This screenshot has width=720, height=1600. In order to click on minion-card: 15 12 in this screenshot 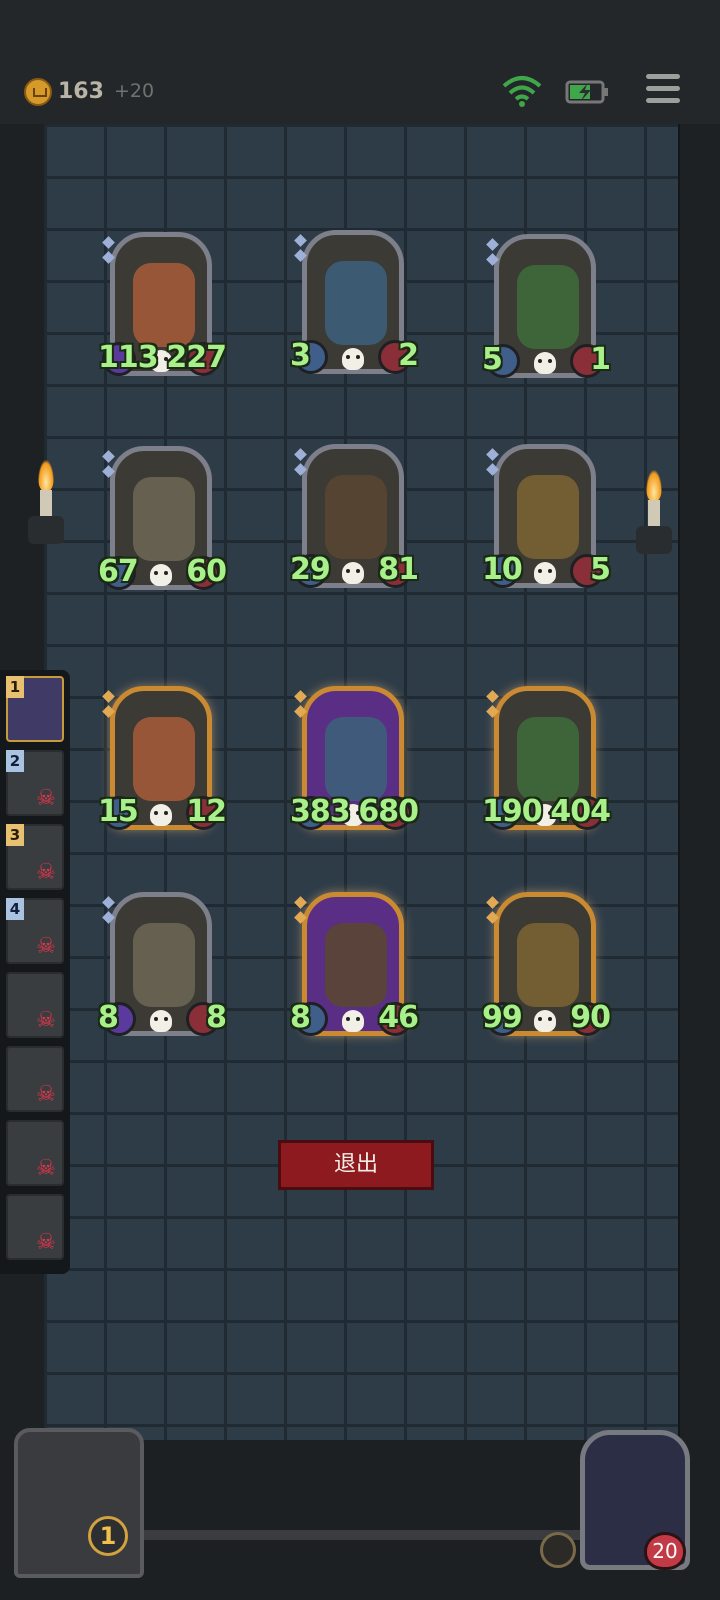, I will do `click(162, 765)`.